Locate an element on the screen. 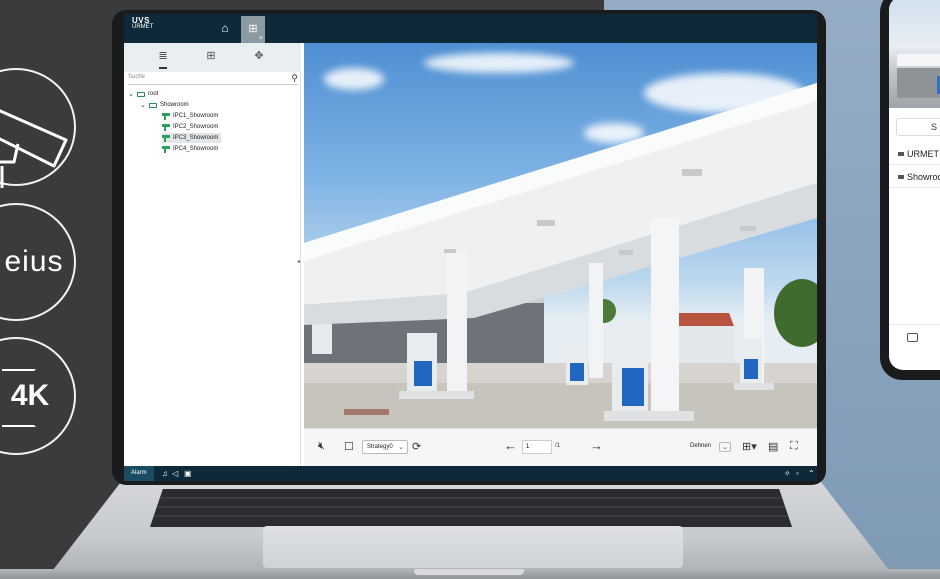  chevron-up-icon: ⌃ is located at coordinates (811, 473).